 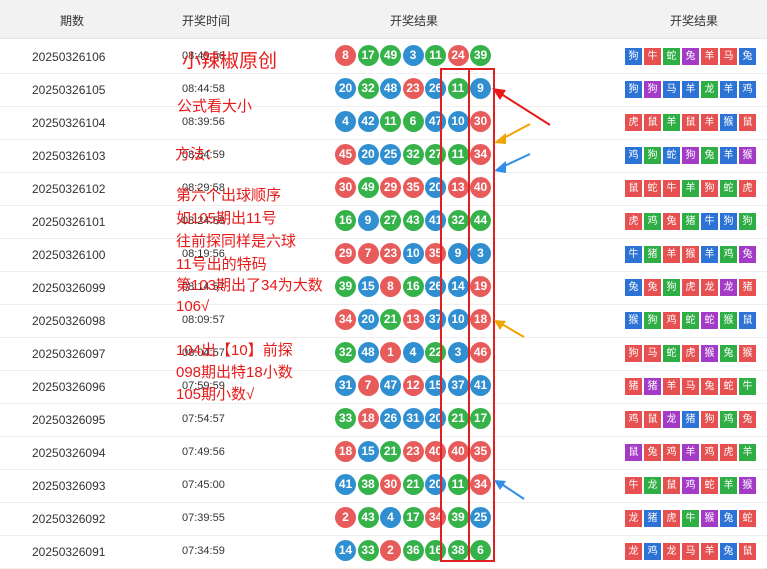 I want to click on issue-number: 20250326092, so click(x=69, y=519).